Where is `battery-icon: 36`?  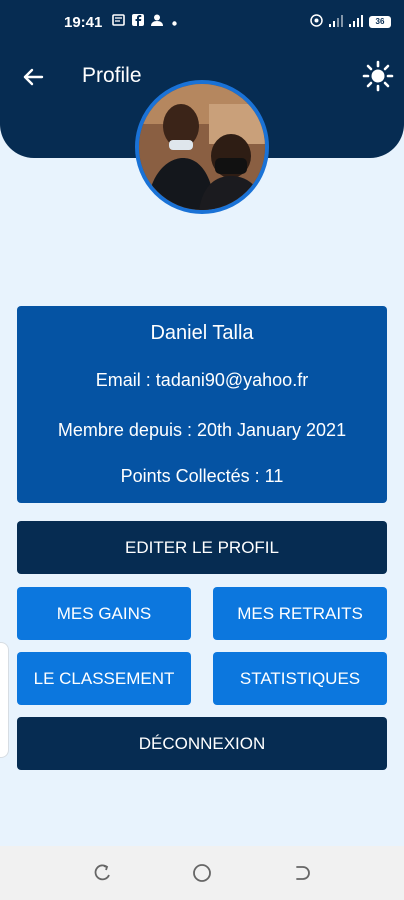 battery-icon: 36 is located at coordinates (380, 22).